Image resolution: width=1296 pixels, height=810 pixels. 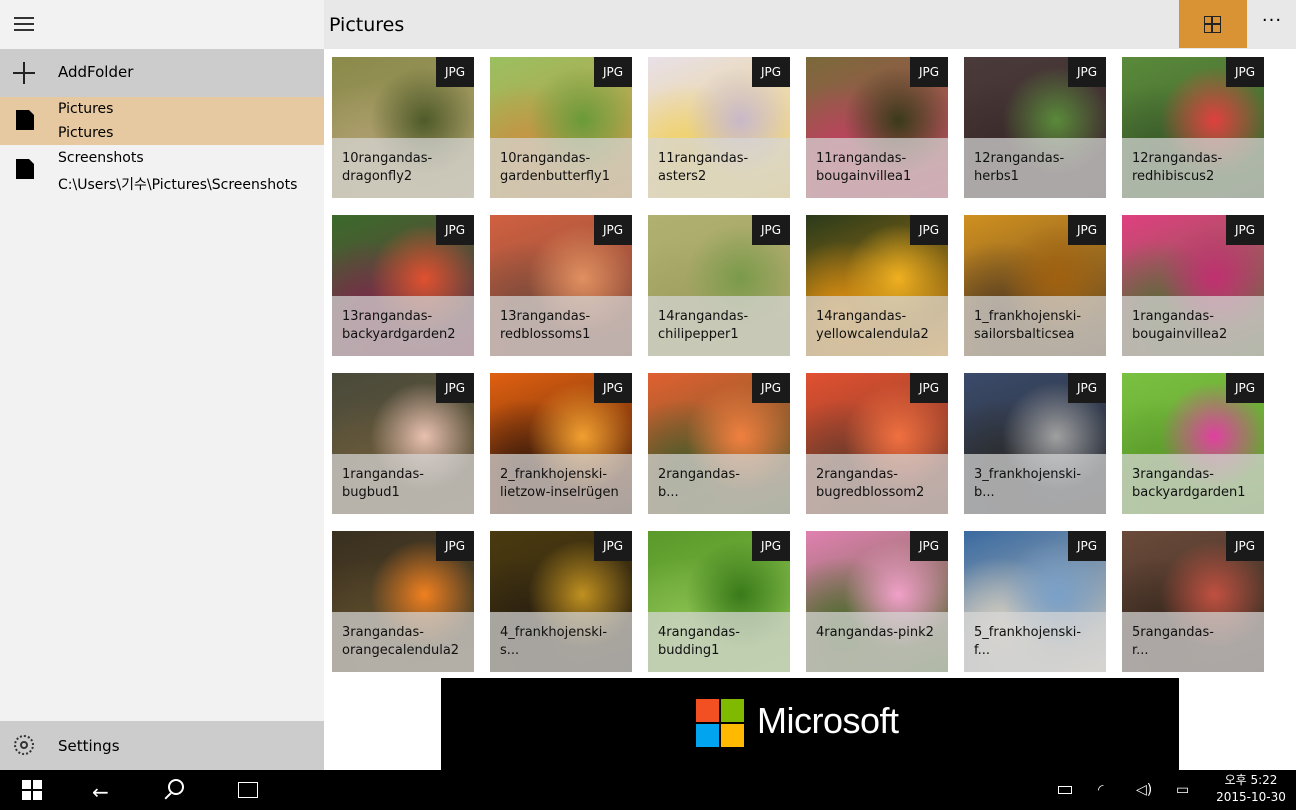 What do you see at coordinates (877, 127) in the screenshot?
I see `picture-tile: JPG 11rangandas-bougainvillea1` at bounding box center [877, 127].